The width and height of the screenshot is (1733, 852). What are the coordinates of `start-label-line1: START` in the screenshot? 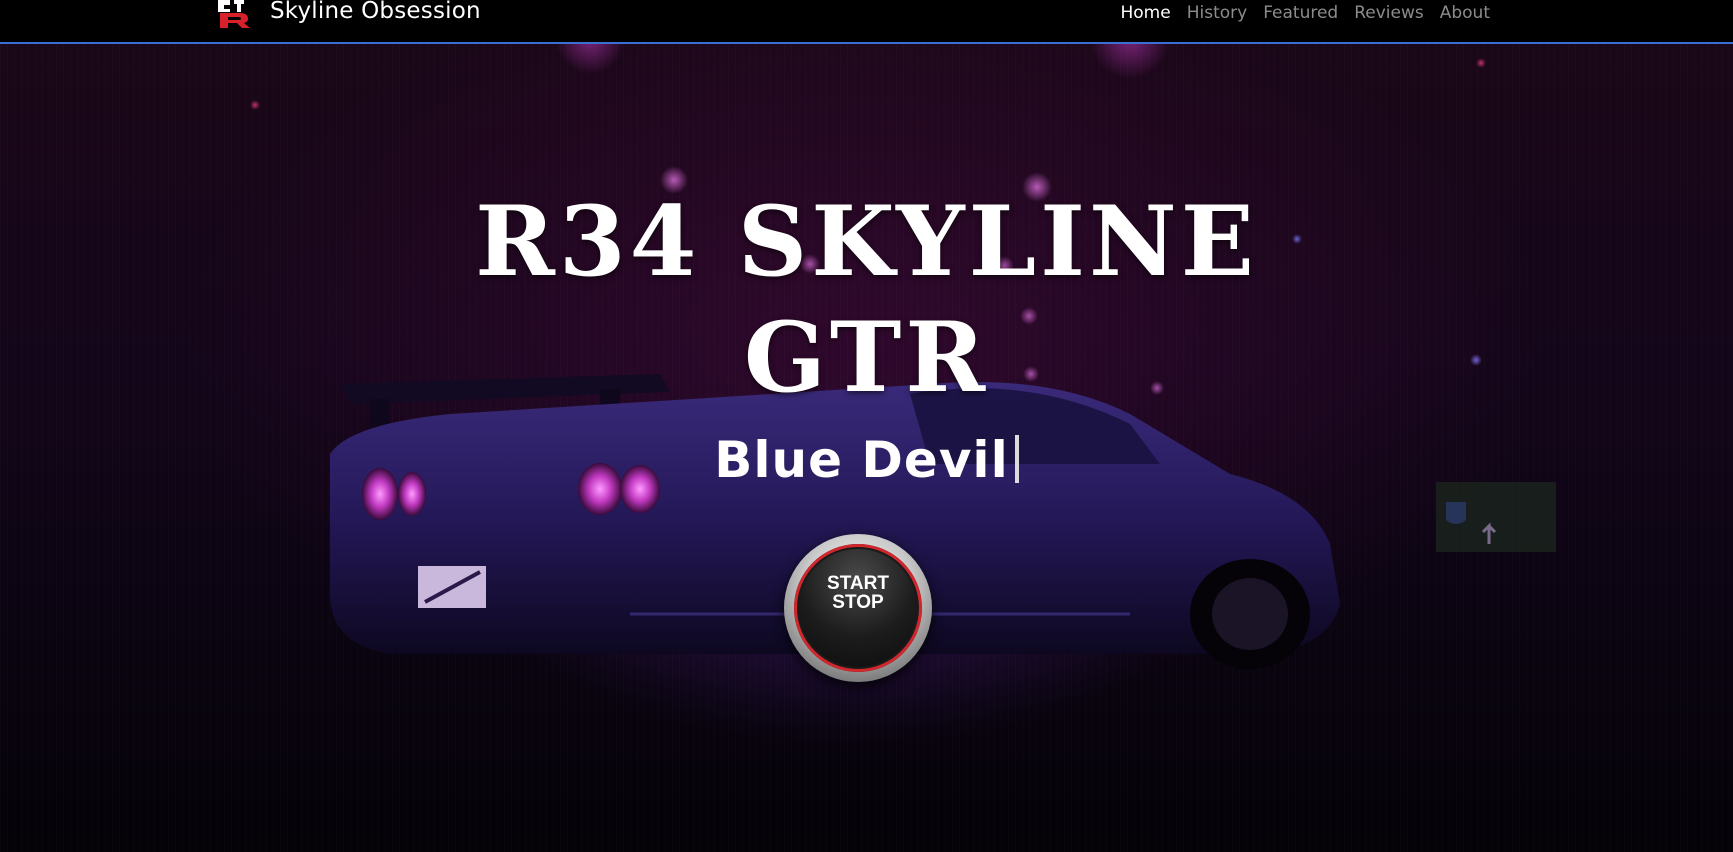 It's located at (858, 583).